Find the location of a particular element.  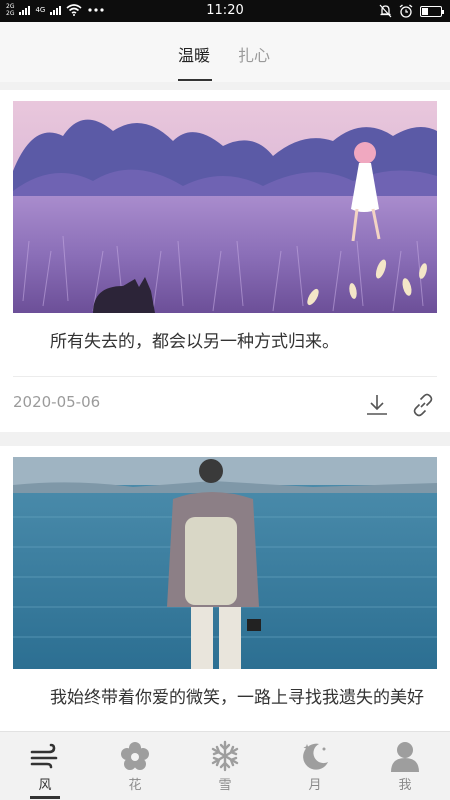

nav-moon: 月 is located at coordinates (315, 766).